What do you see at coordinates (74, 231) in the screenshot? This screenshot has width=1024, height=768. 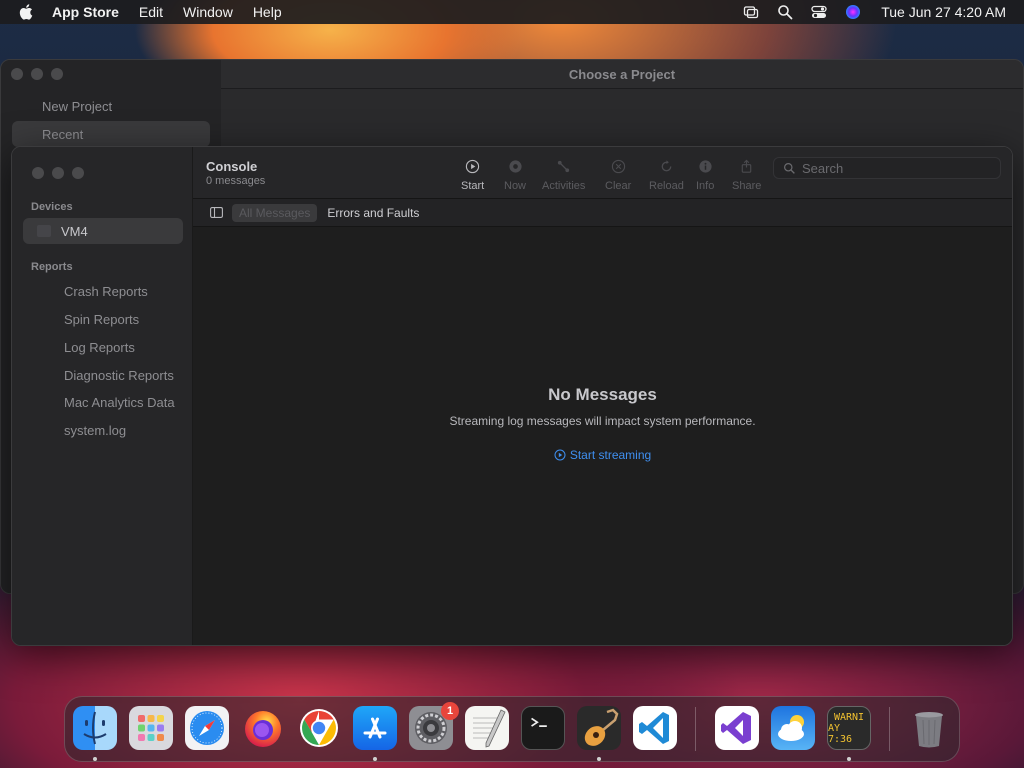 I see `device-label: VM4` at bounding box center [74, 231].